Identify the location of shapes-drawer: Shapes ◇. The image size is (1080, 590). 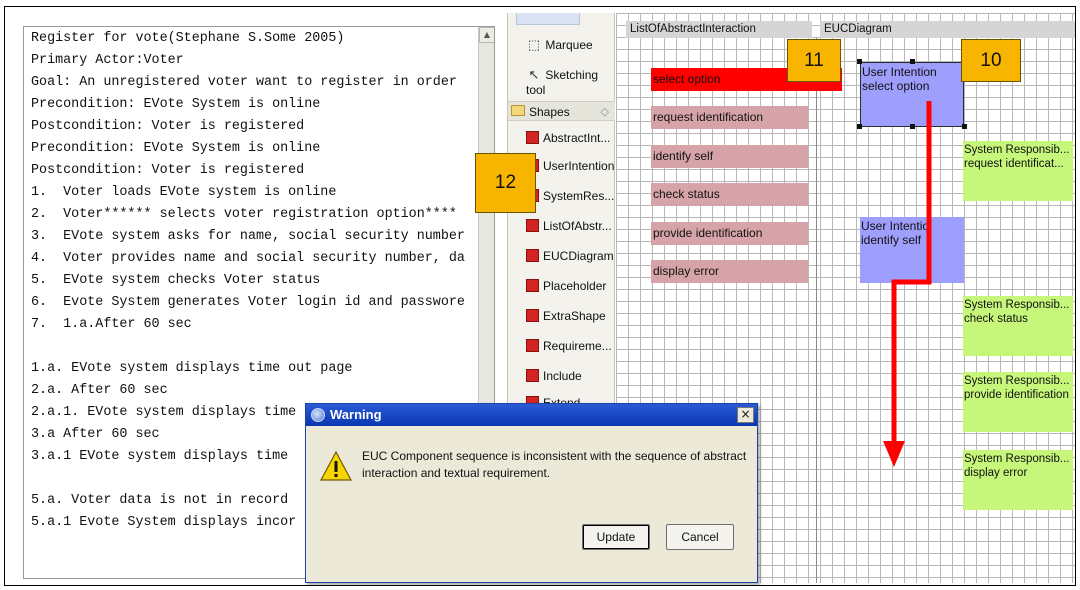
(561, 111).